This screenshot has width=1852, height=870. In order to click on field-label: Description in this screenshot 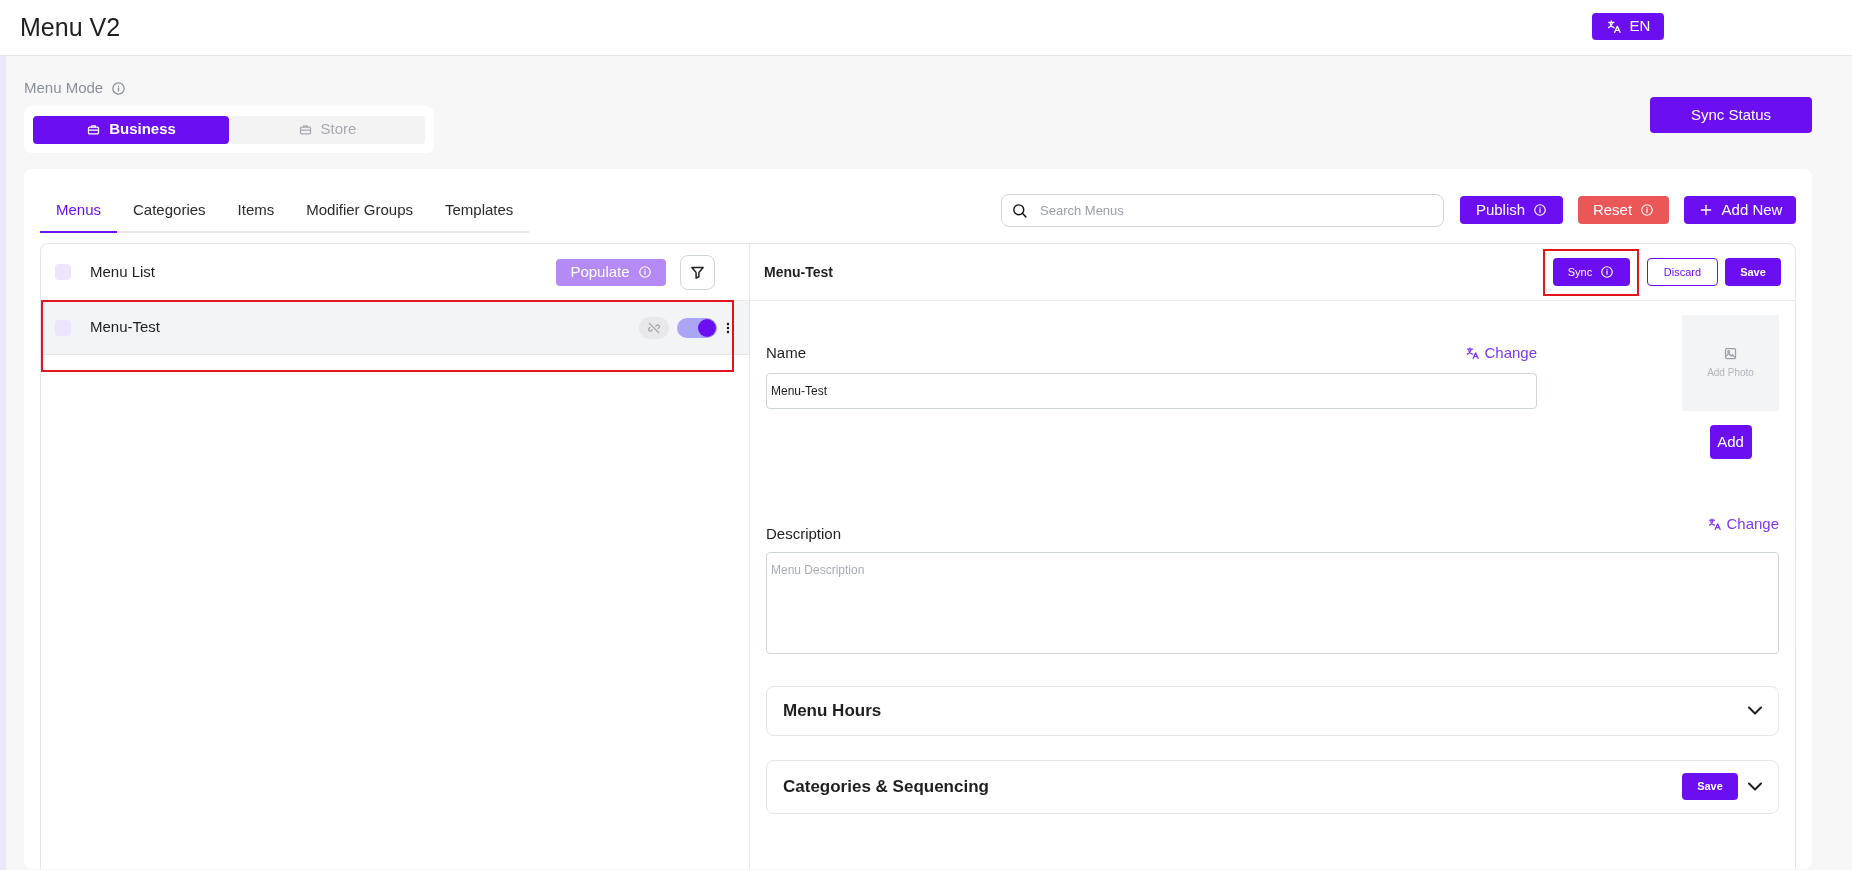, I will do `click(804, 534)`.